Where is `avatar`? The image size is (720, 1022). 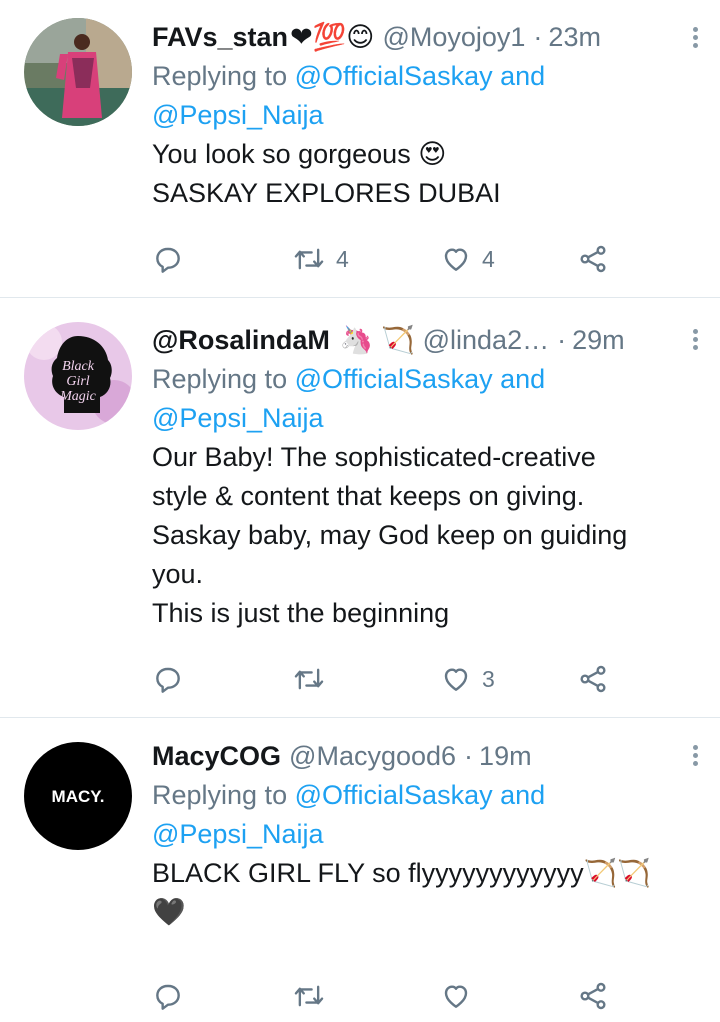
avatar is located at coordinates (78, 72).